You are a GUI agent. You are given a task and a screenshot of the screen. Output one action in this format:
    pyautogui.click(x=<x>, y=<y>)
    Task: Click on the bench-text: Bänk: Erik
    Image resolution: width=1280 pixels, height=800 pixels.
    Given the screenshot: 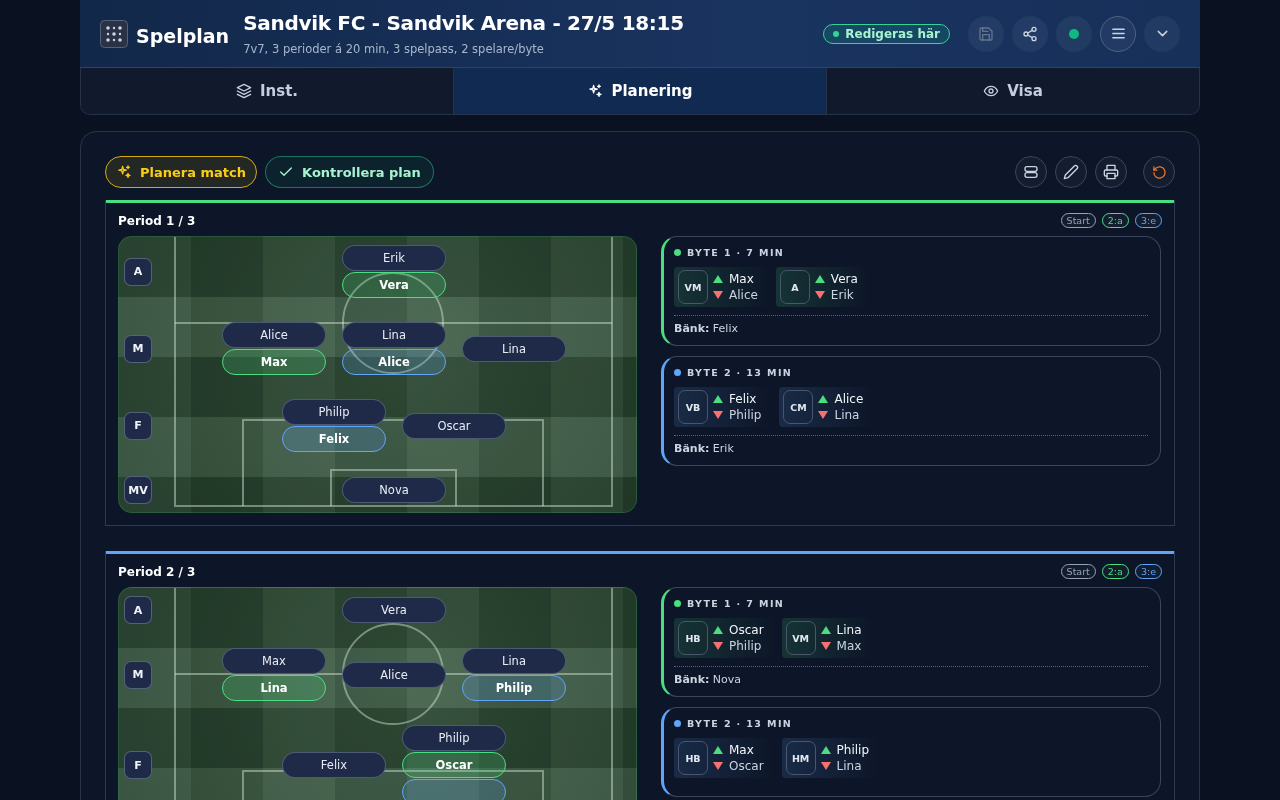 What is the action you would take?
    pyautogui.click(x=911, y=445)
    